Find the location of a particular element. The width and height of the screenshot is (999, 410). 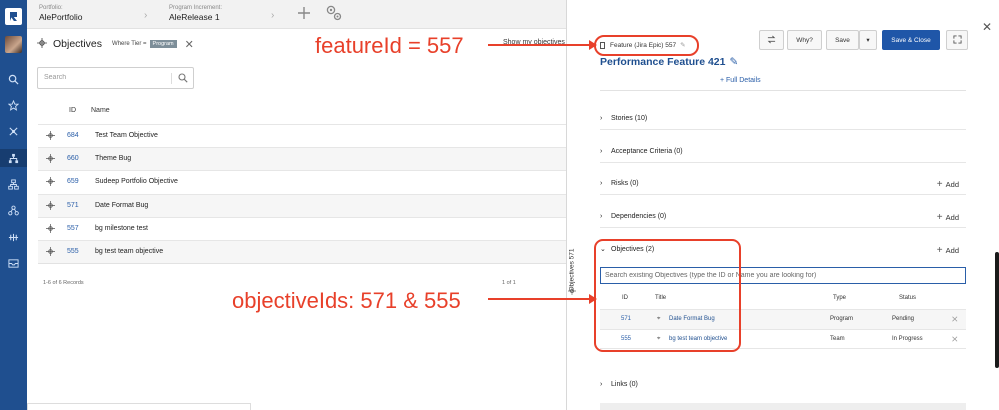

chevron-down-icon: ▾ is located at coordinates (868, 40).